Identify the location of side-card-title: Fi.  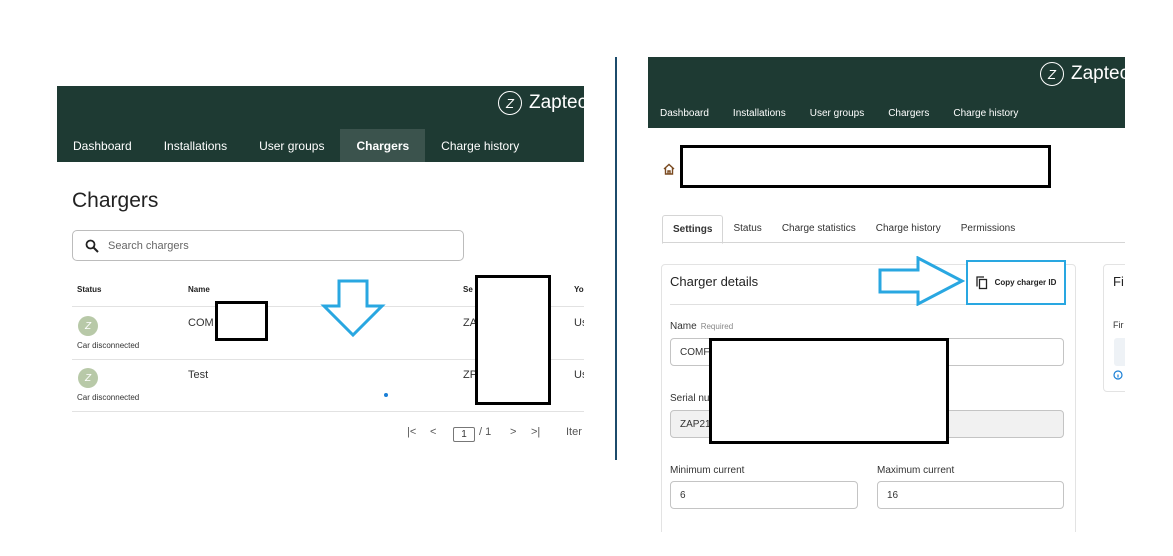
(1118, 281).